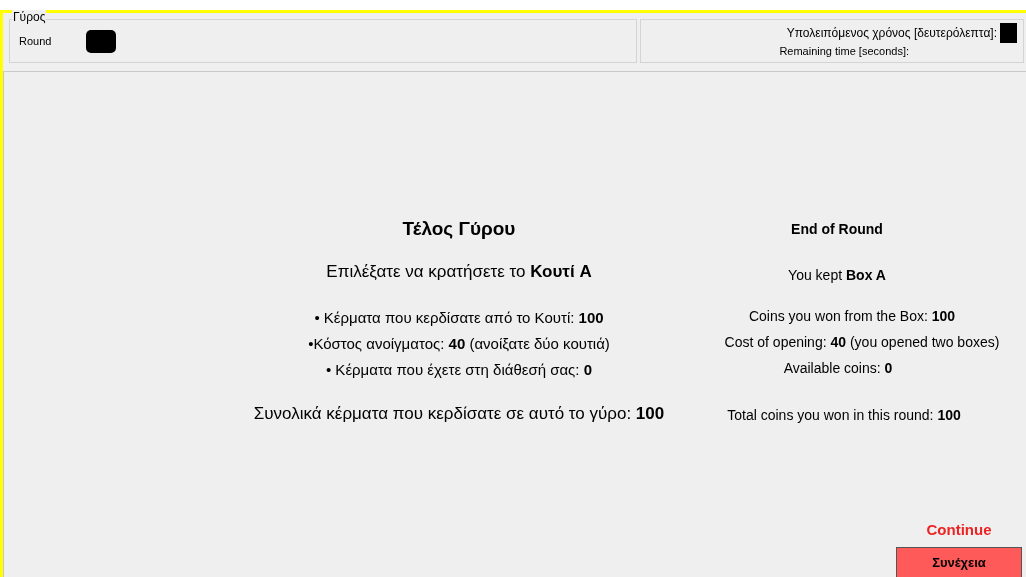 The width and height of the screenshot is (1026, 577). What do you see at coordinates (459, 229) in the screenshot?
I see `heading: Τέλος Γύρου` at bounding box center [459, 229].